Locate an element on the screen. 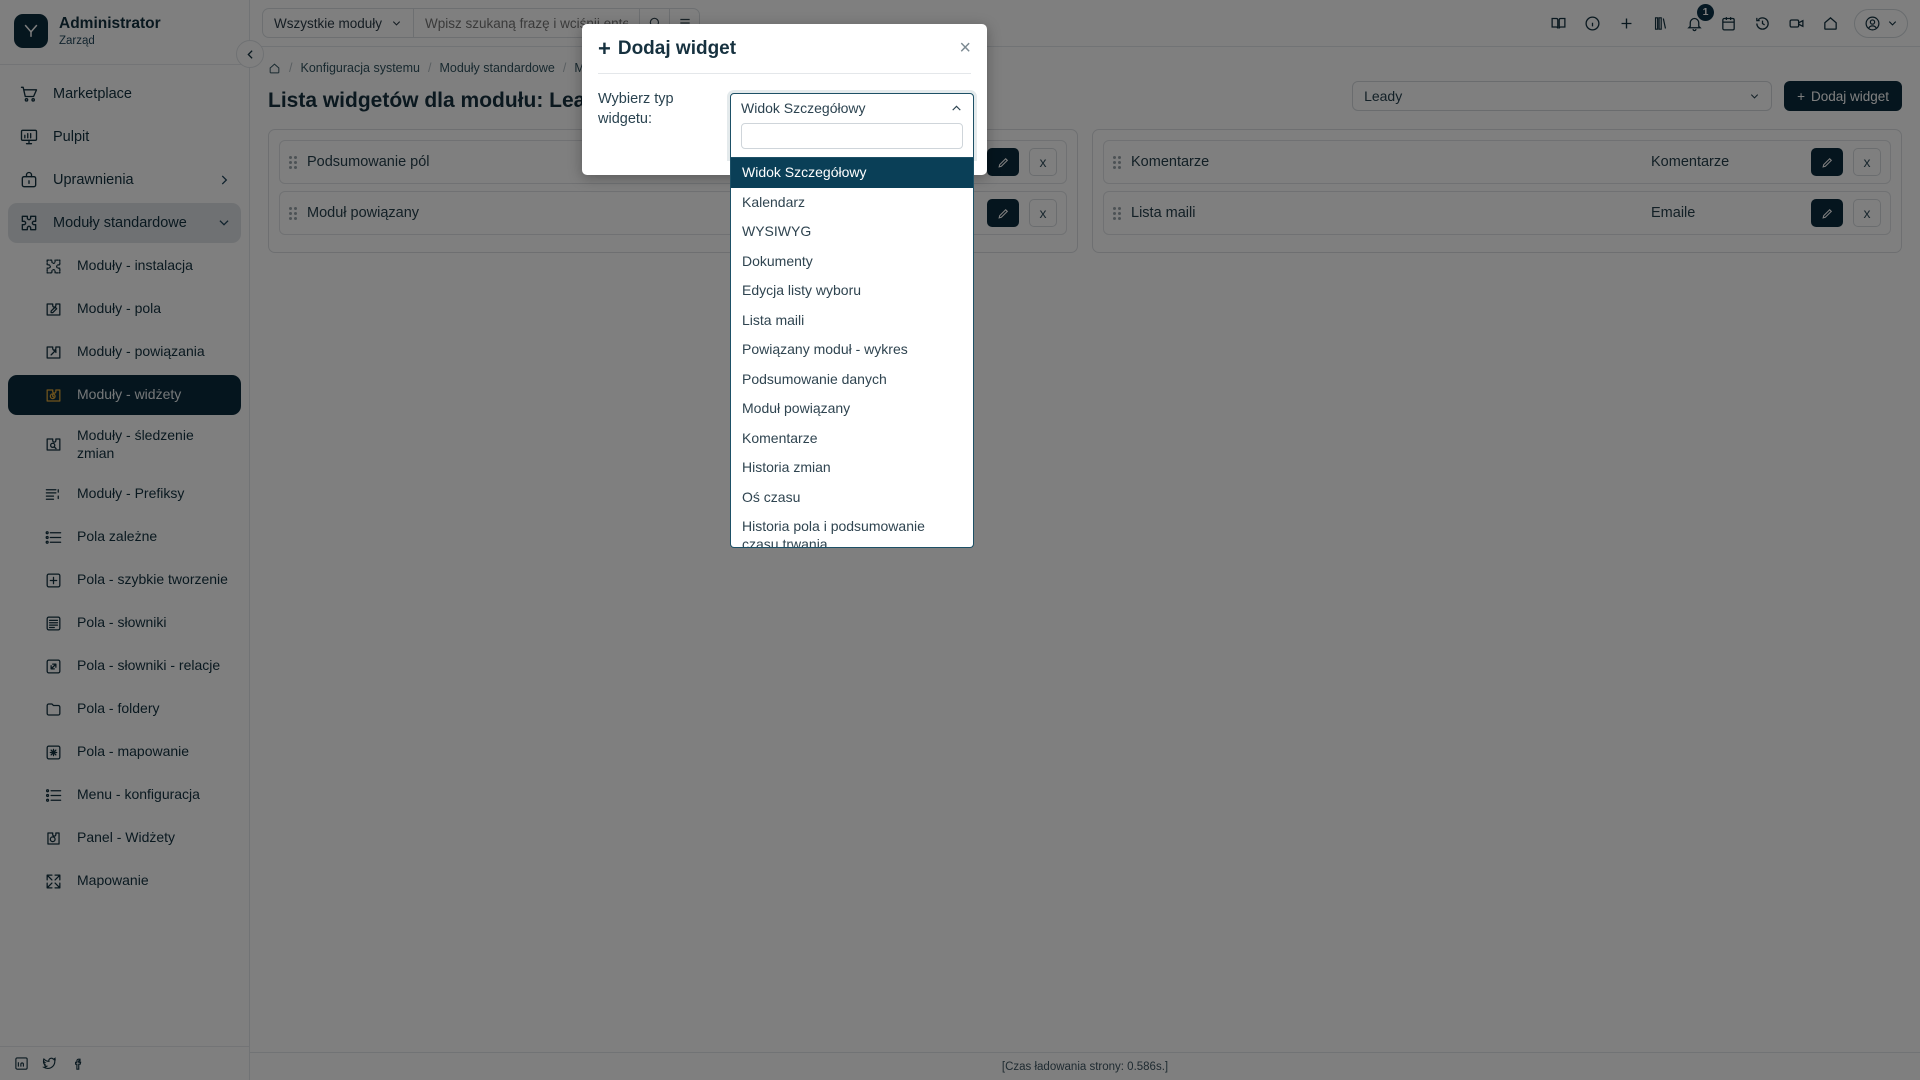 Image resolution: width=1920 pixels, height=1080 pixels. select-value: Widok Szczegółowy is located at coordinates (803, 108).